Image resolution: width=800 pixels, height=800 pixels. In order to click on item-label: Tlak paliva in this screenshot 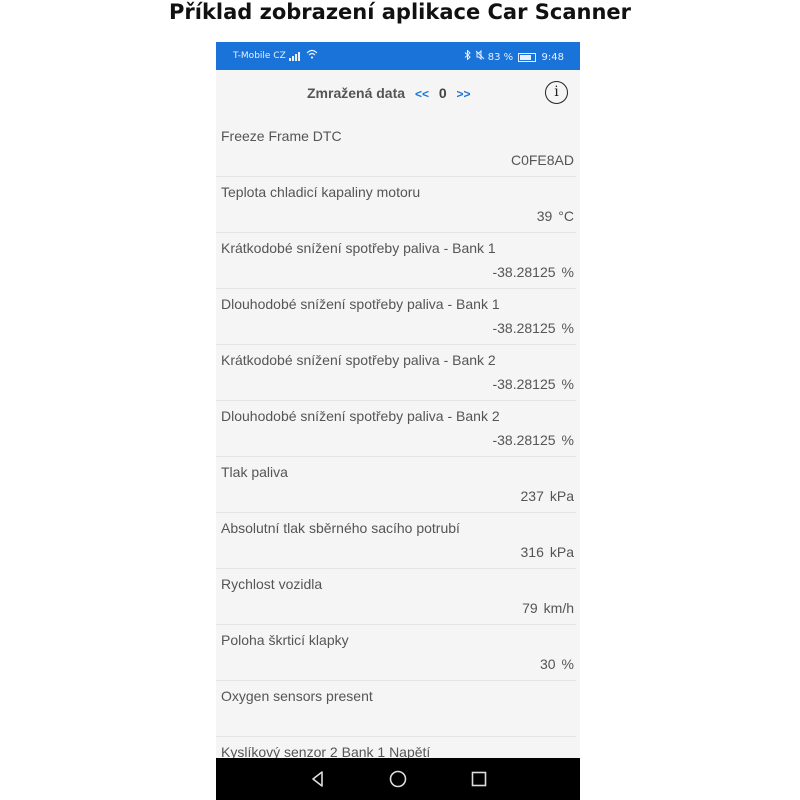, I will do `click(254, 472)`.